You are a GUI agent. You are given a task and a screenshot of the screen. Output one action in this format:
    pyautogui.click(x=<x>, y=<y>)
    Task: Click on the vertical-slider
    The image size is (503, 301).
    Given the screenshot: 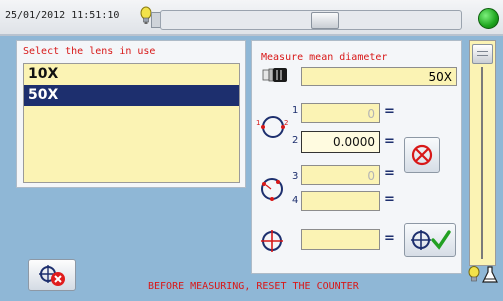 What is the action you would take?
    pyautogui.click(x=482, y=153)
    